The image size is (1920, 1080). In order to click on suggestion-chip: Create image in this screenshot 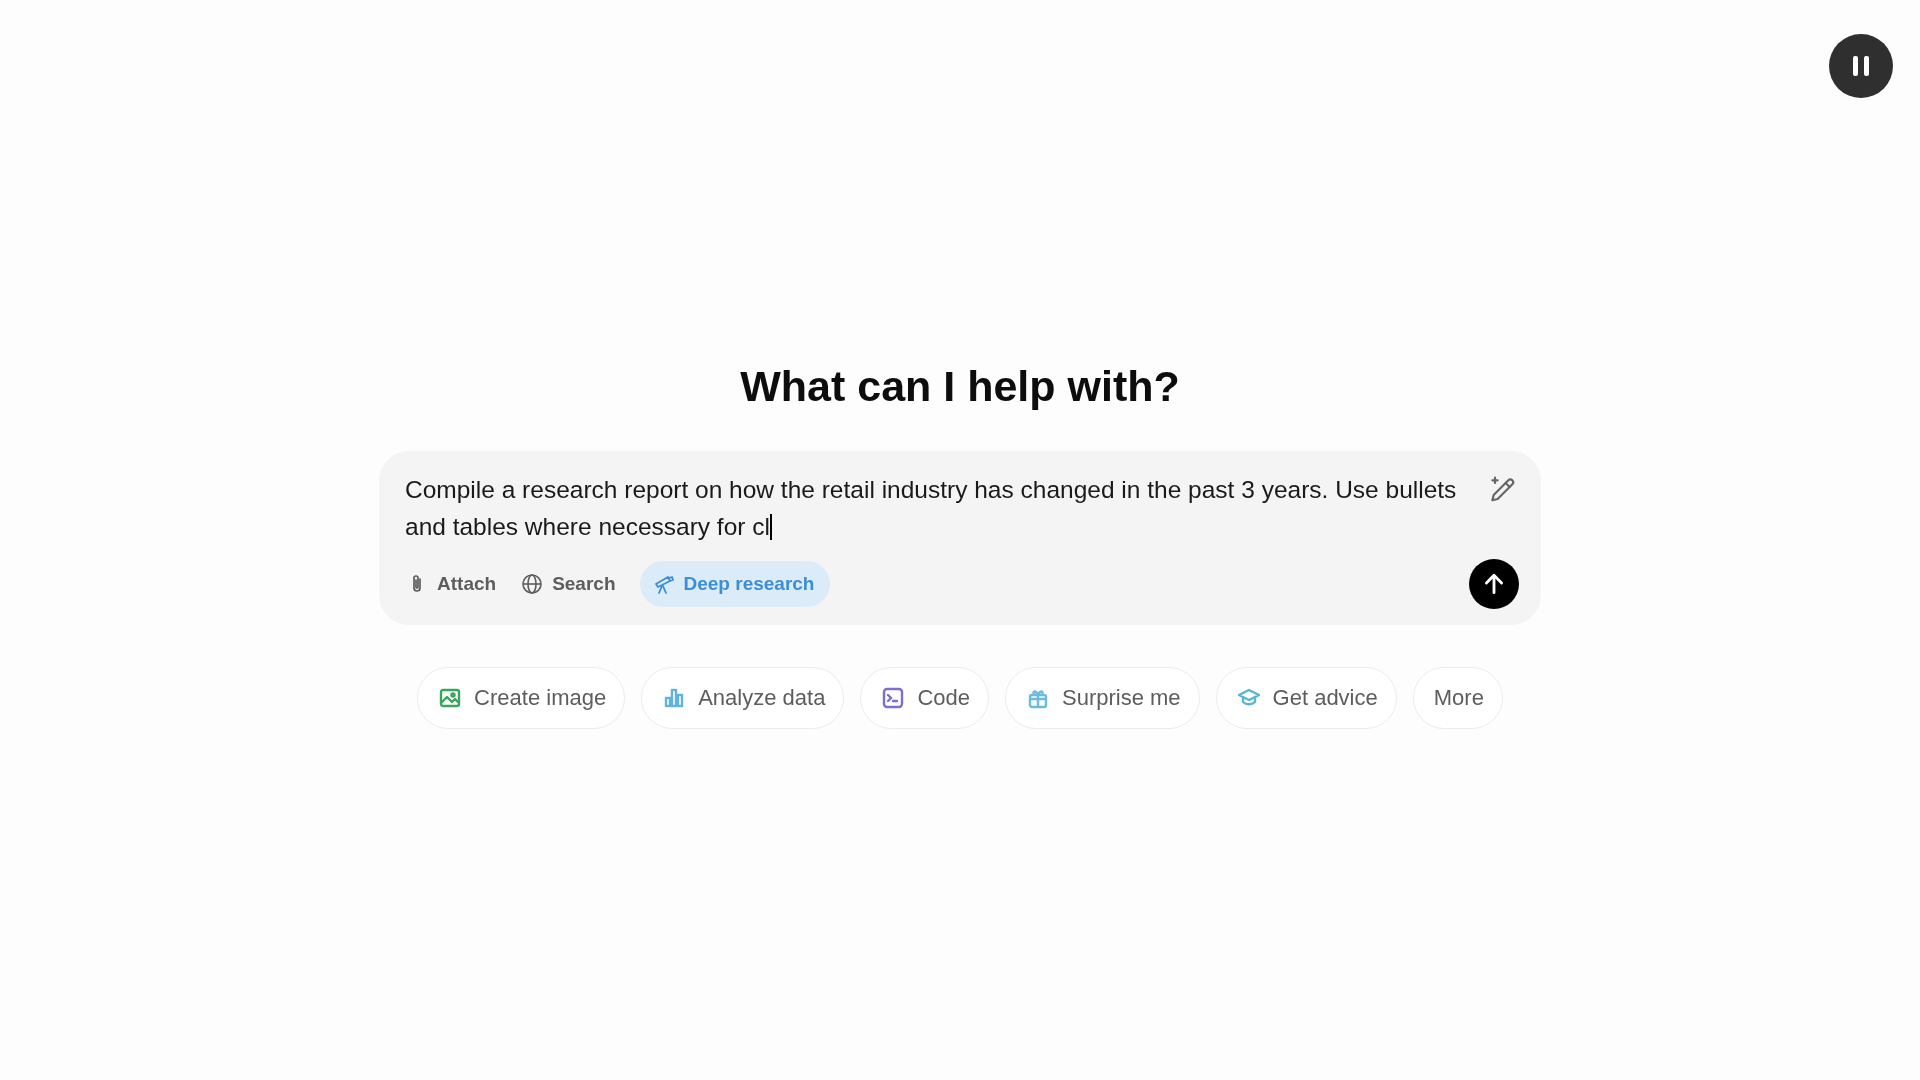, I will do `click(521, 698)`.